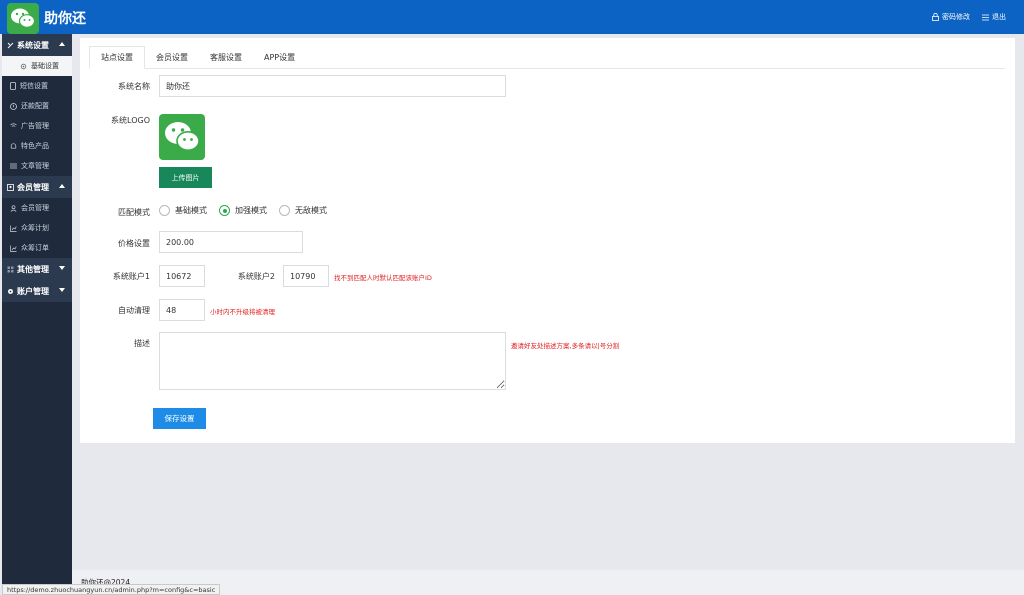  What do you see at coordinates (37, 66) in the screenshot?
I see `sidebar-item-basic: 基础设置` at bounding box center [37, 66].